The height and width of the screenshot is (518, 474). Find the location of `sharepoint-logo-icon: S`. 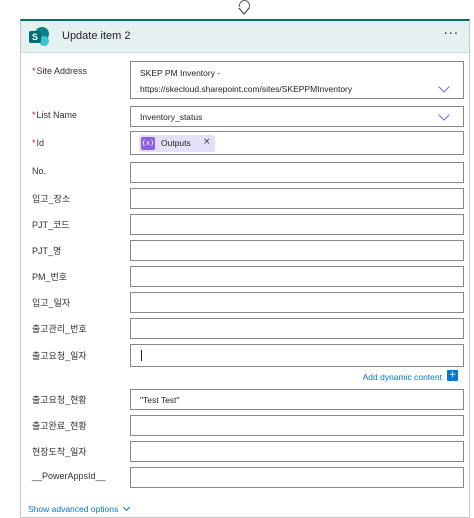

sharepoint-logo-icon: S is located at coordinates (39, 37).